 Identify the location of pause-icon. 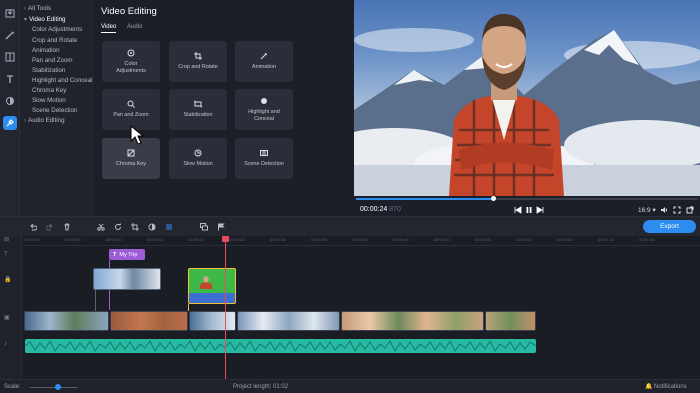
(528, 209).